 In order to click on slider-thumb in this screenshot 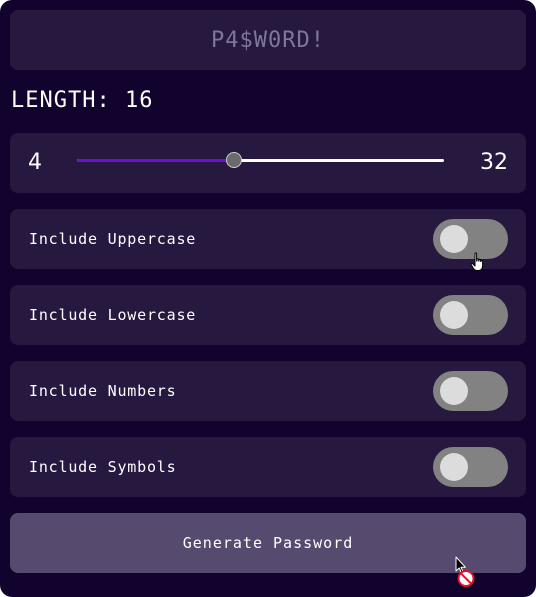, I will do `click(234, 160)`.